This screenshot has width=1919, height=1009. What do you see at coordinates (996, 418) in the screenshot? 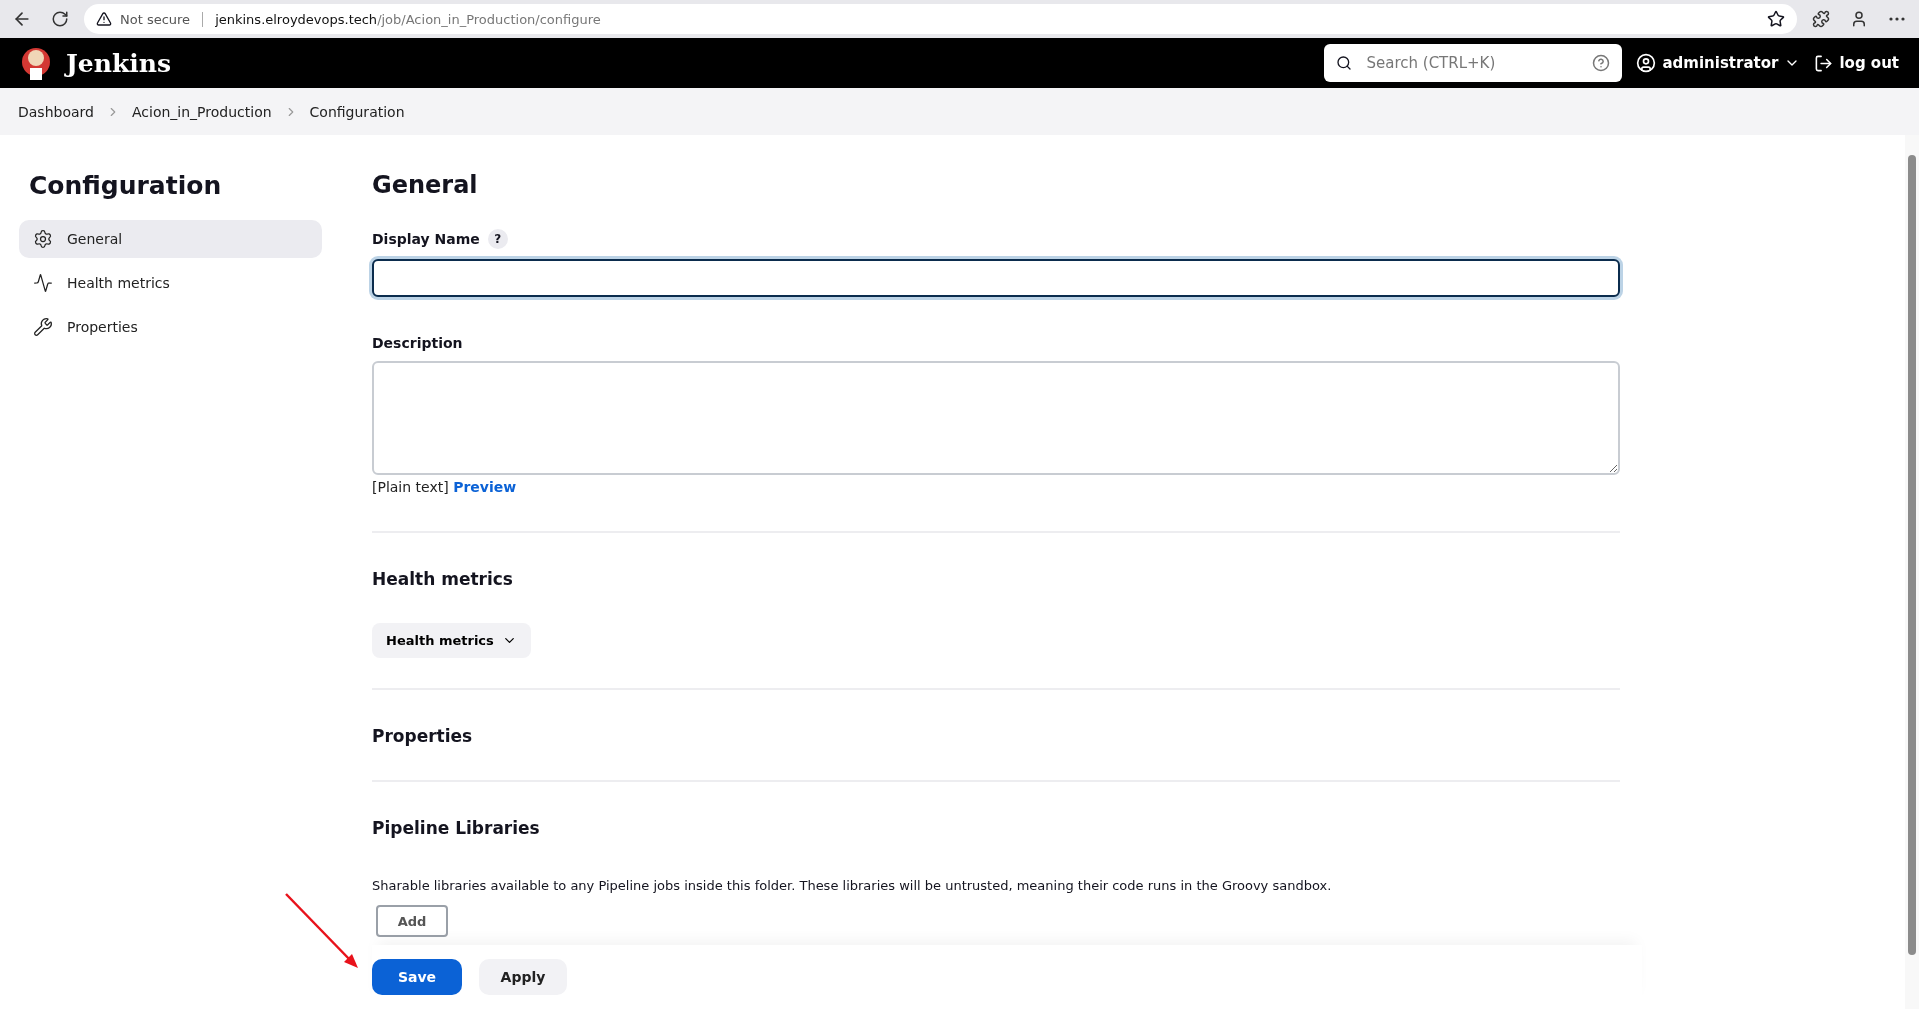
I see `description-field` at bounding box center [996, 418].